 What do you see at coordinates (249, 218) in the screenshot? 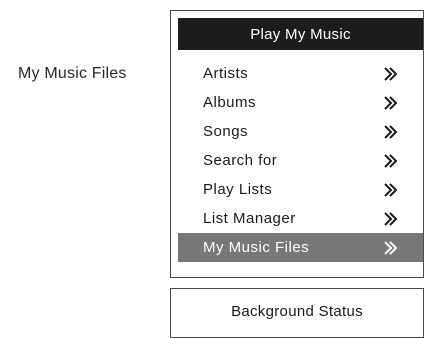
I see `menu-item-label: List Manager` at bounding box center [249, 218].